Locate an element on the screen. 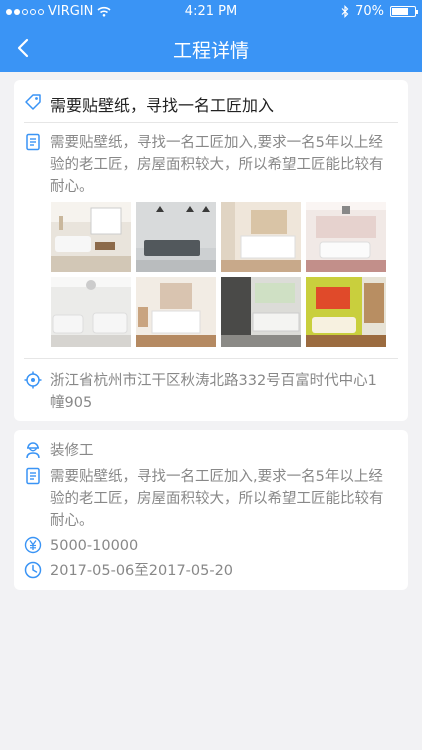  address-row: 浙江省杭州市江干区秋涛北路332号百富时代中心1 幢905 is located at coordinates (211, 392).